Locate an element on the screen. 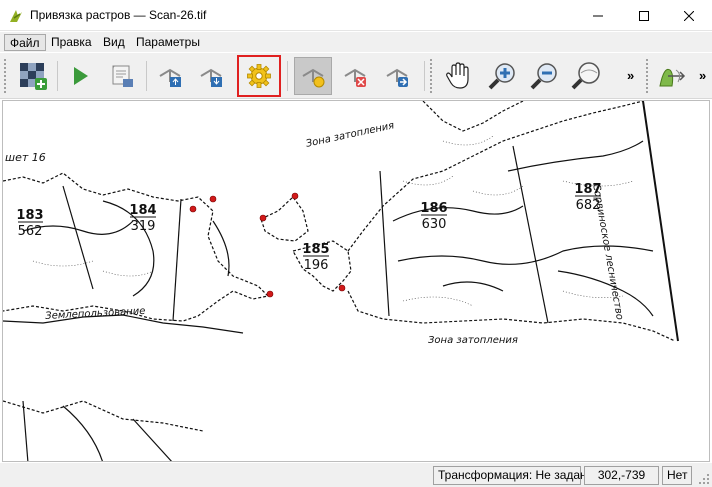 Image resolution: width=712 pixels, height=487 pixels. parcel-184-area: 319 is located at coordinates (143, 226).